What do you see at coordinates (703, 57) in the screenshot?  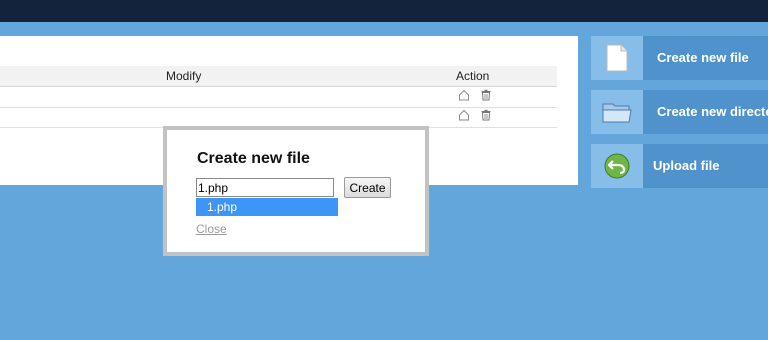 I see `create-new-file-label: Create new file` at bounding box center [703, 57].